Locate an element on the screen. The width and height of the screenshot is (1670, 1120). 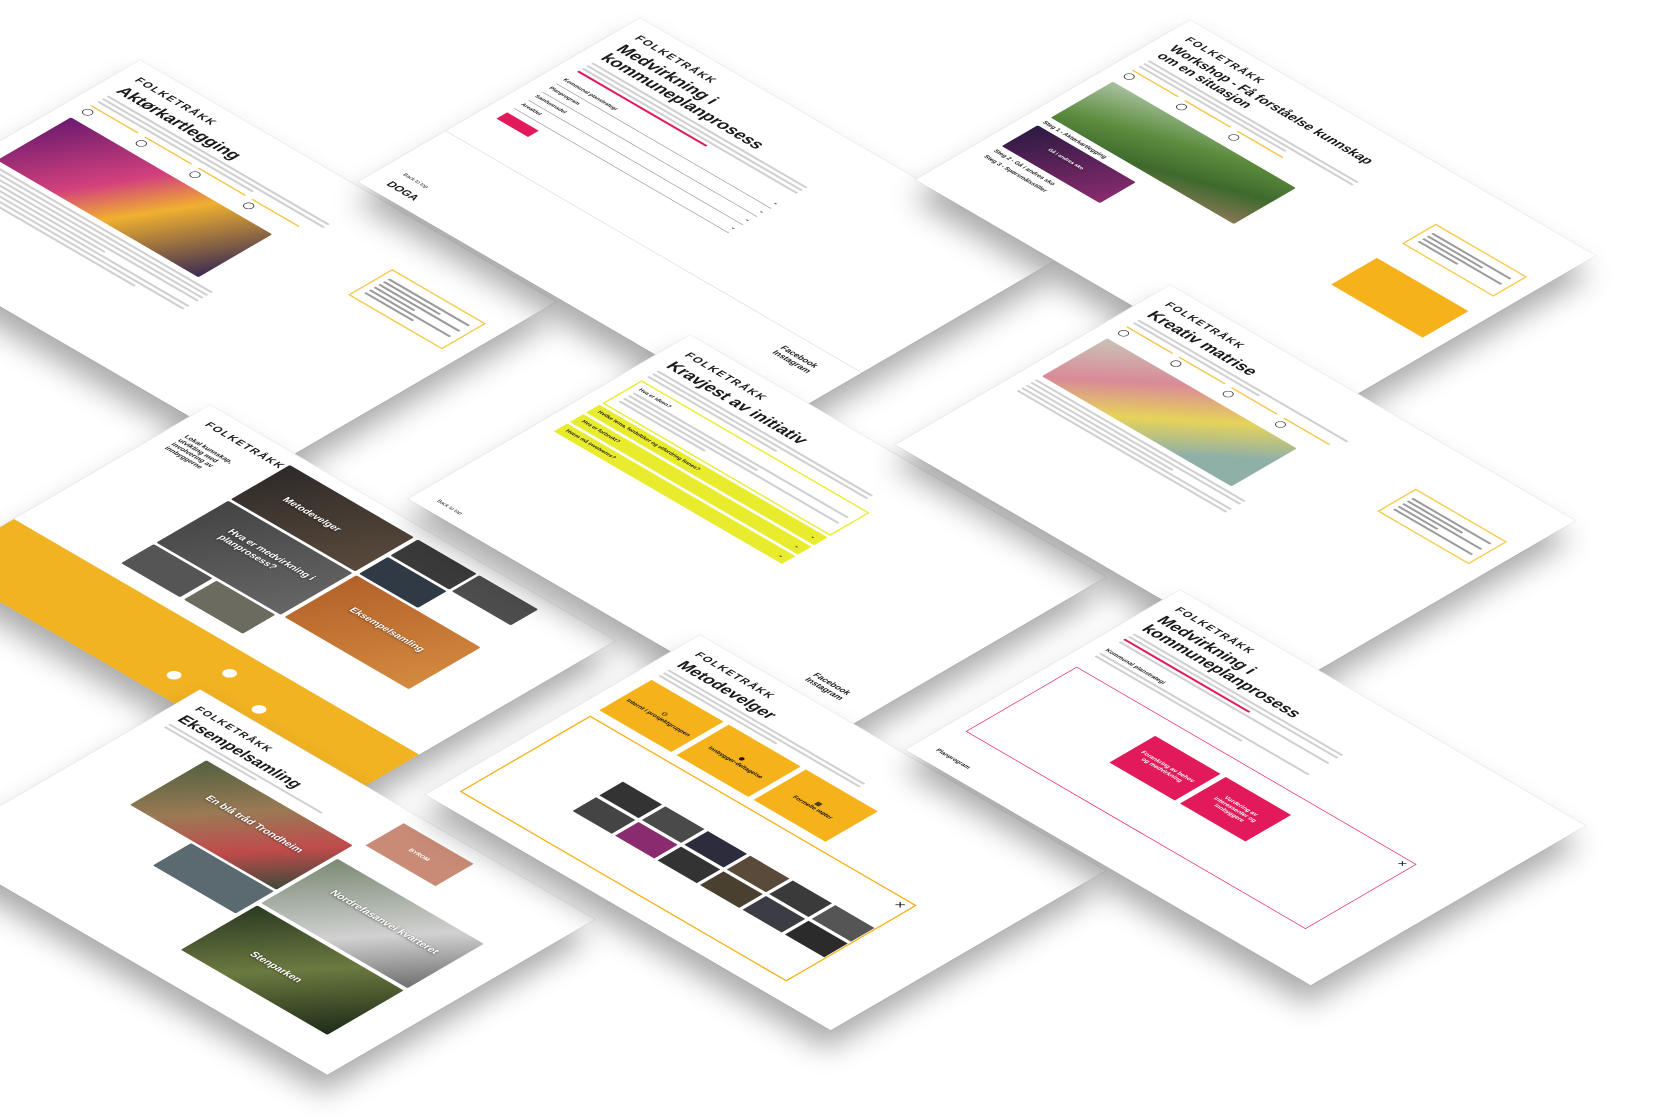
footer-label: Planprogram is located at coordinates (953, 758).